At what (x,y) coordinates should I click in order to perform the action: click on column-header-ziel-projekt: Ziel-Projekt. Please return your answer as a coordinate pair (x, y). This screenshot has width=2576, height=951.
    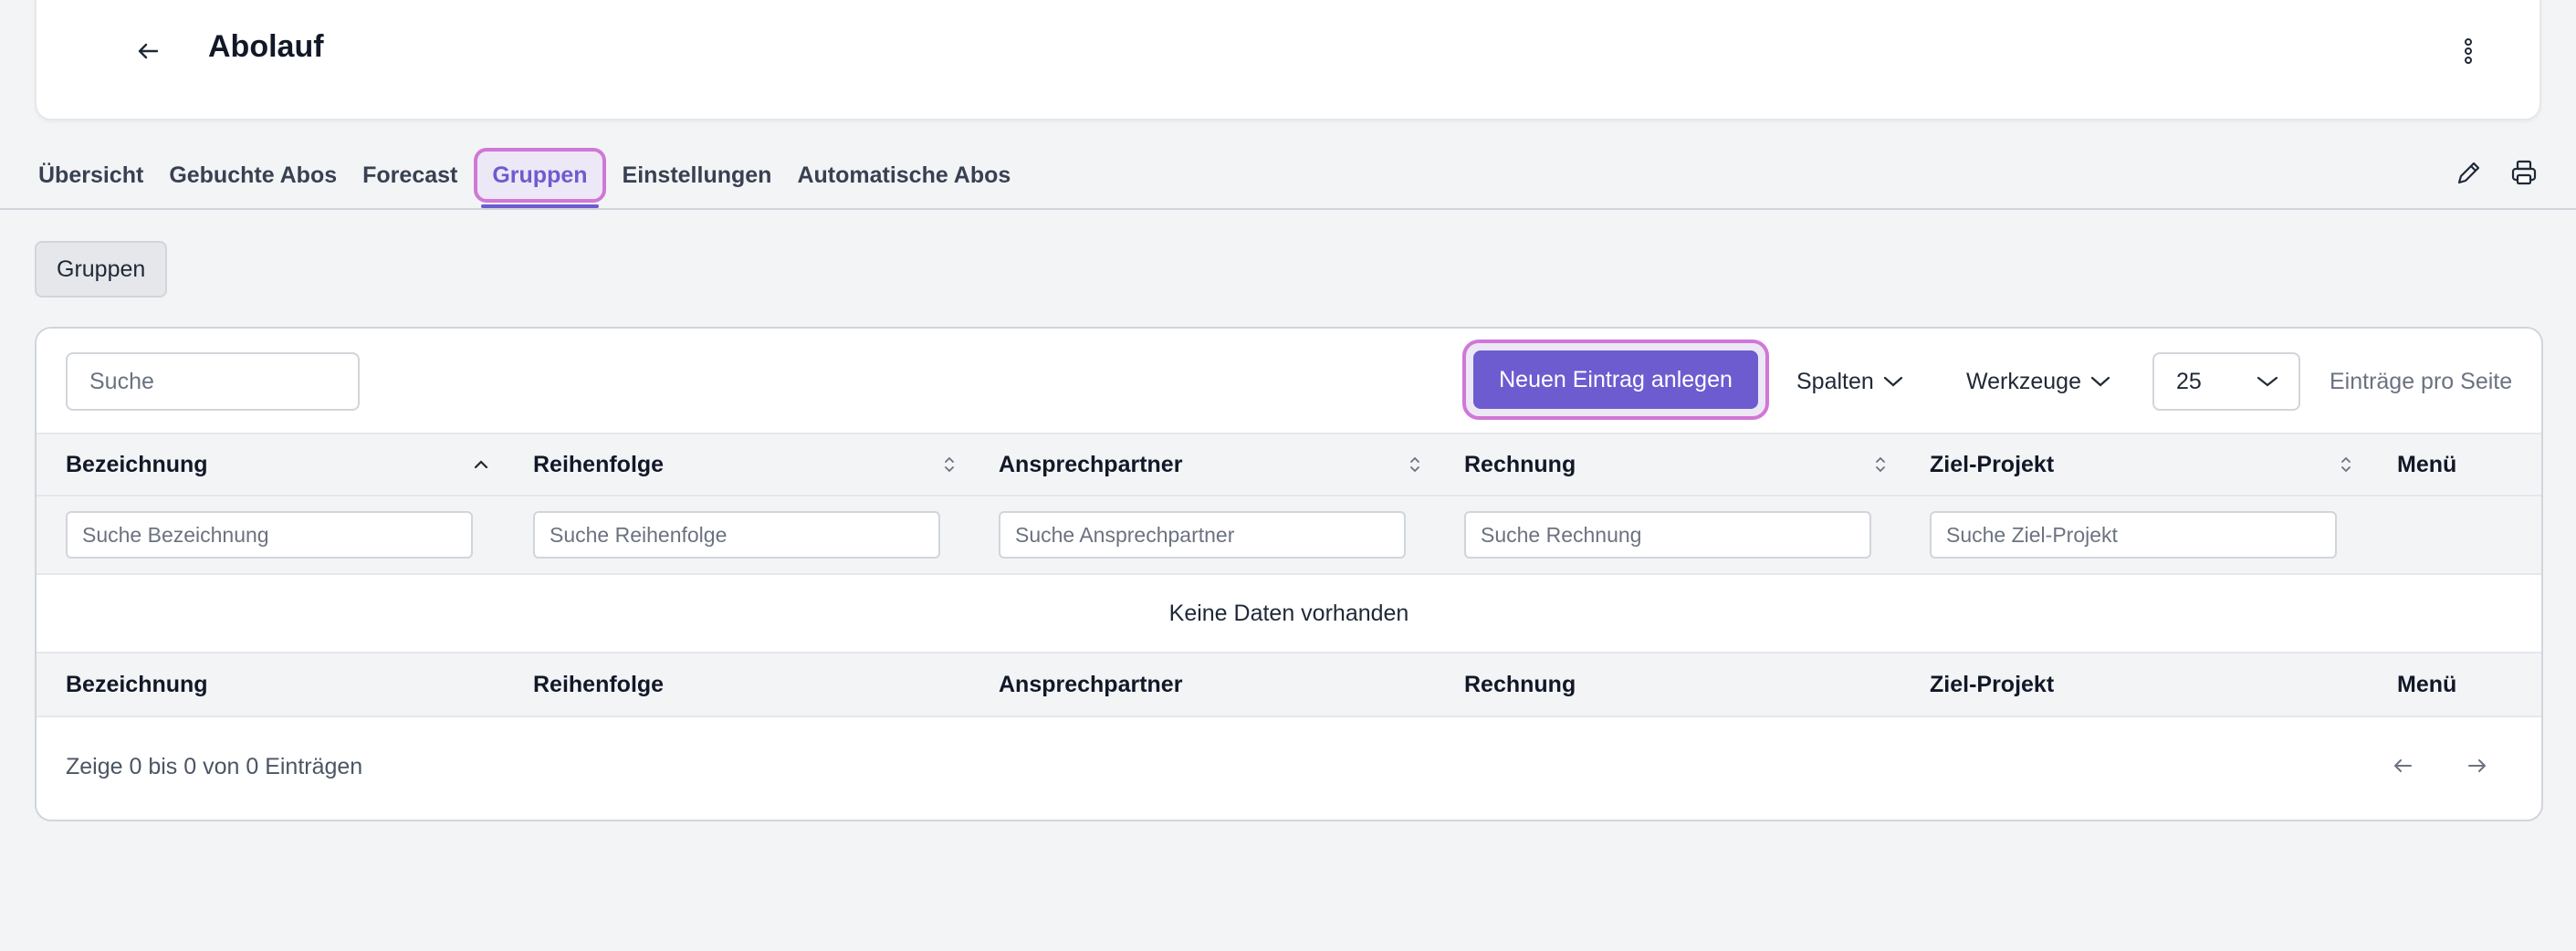
    Looking at the image, I should click on (1992, 465).